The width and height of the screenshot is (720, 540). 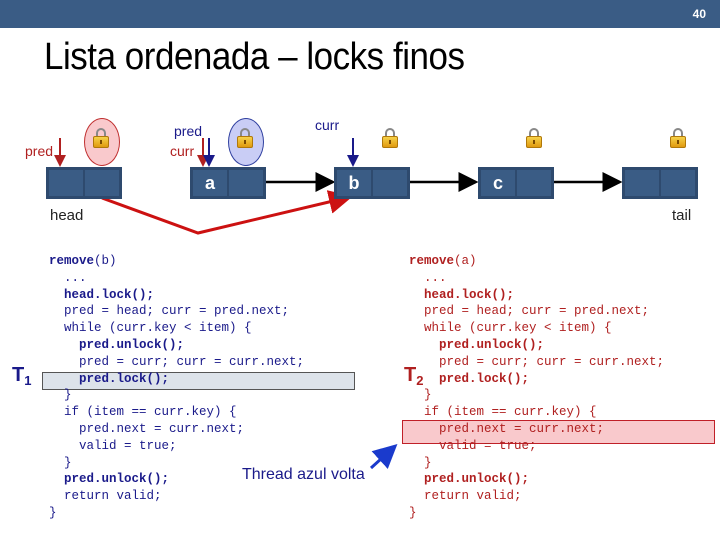 What do you see at coordinates (67, 215) in the screenshot?
I see `head-caption: head` at bounding box center [67, 215].